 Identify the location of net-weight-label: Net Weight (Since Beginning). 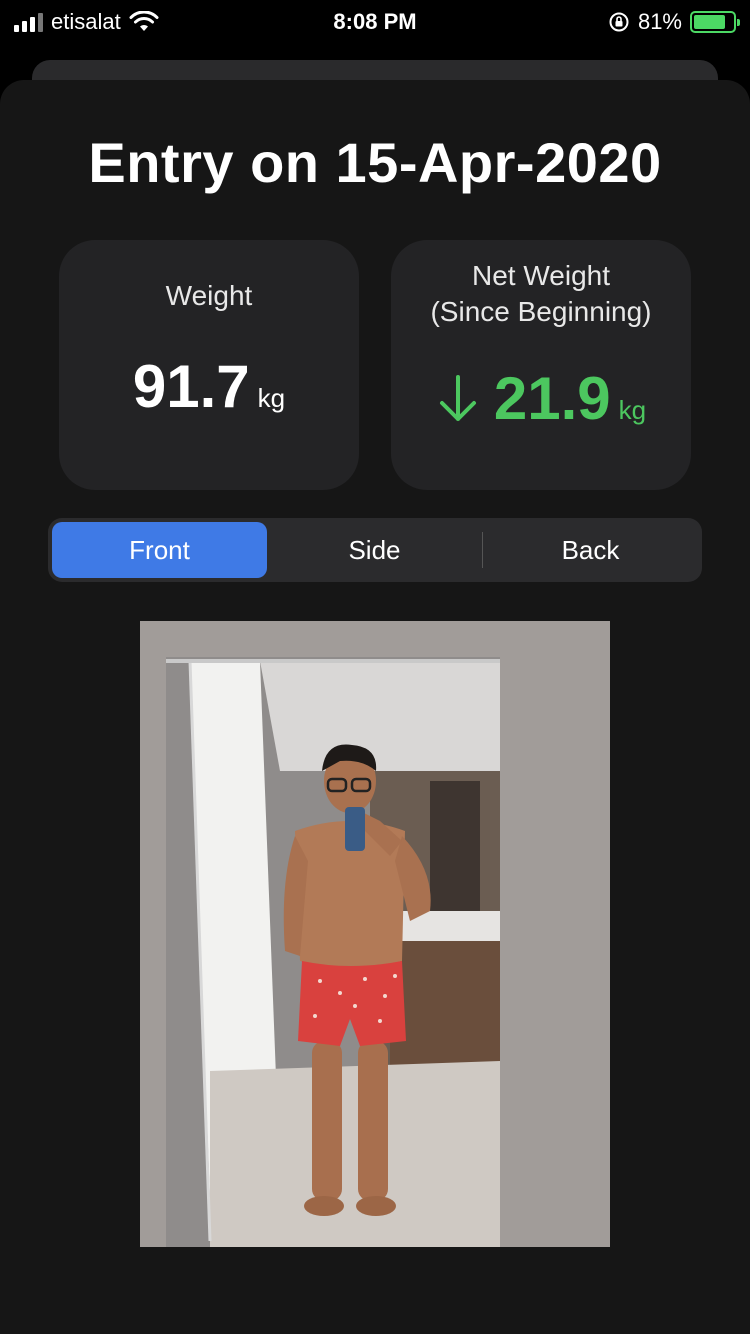
(541, 294).